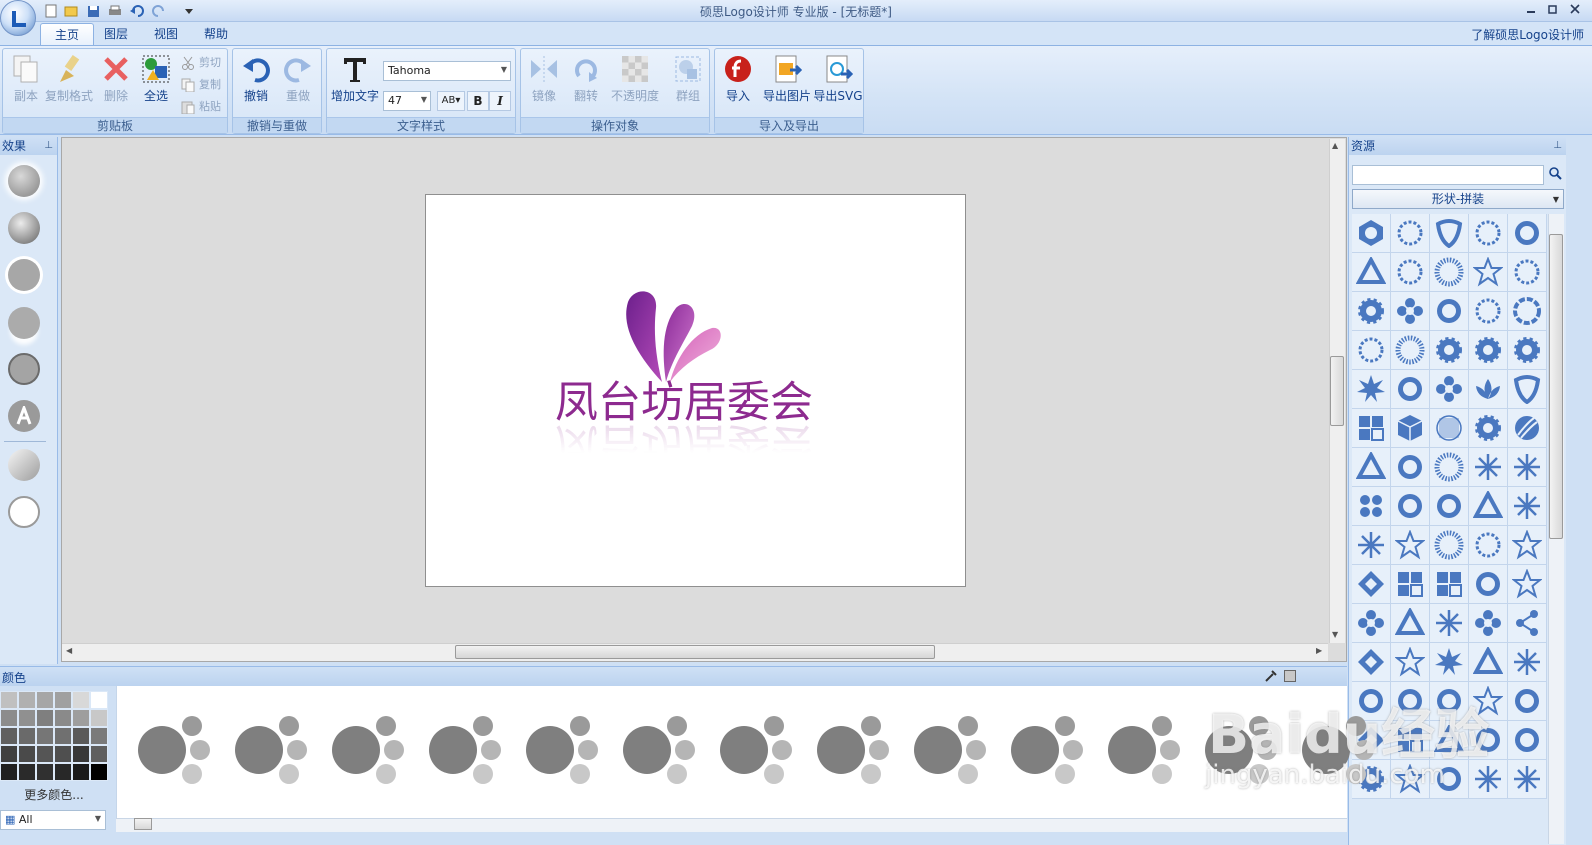 The height and width of the screenshot is (845, 1592). I want to click on group-objects-button: 群组, so click(688, 78).